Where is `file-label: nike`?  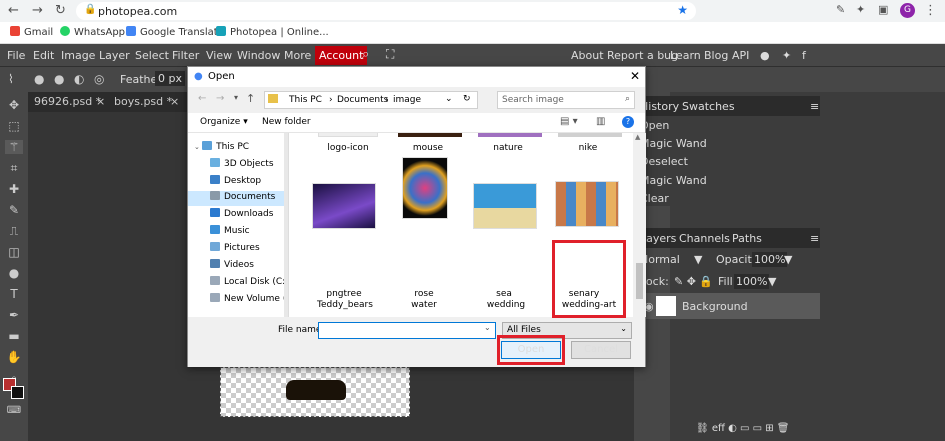
file-label: nike is located at coordinates (588, 148).